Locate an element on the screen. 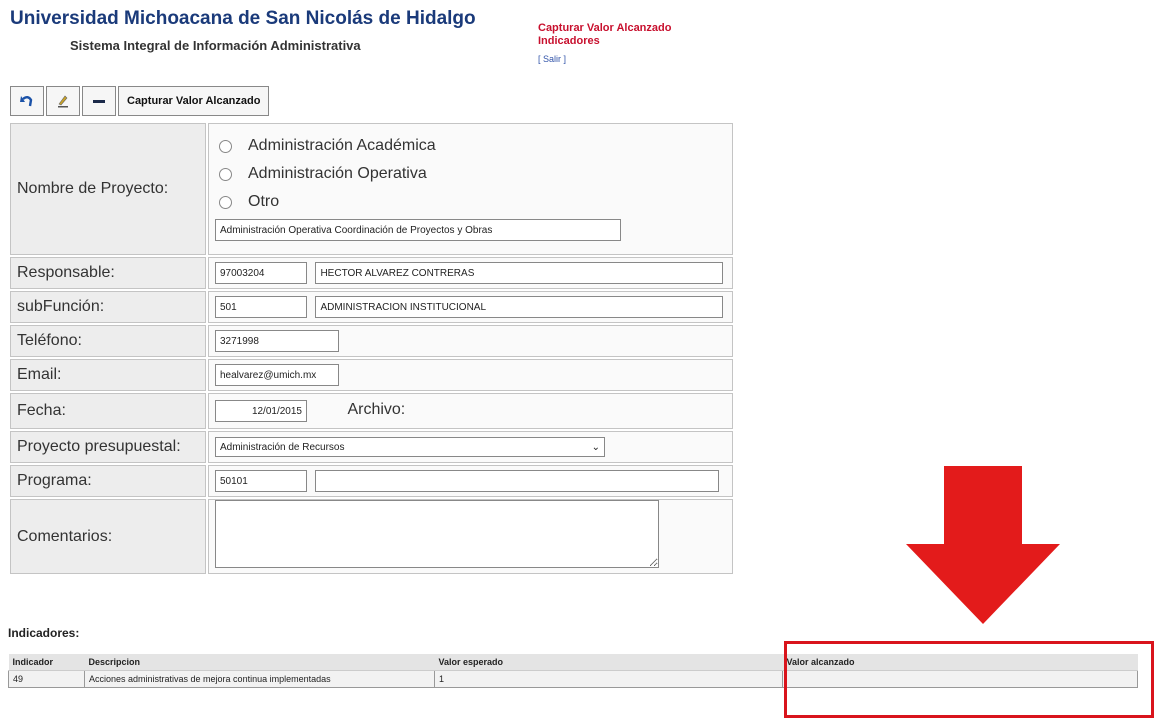 The image size is (1156, 719). subfunction-code-input is located at coordinates (261, 307).